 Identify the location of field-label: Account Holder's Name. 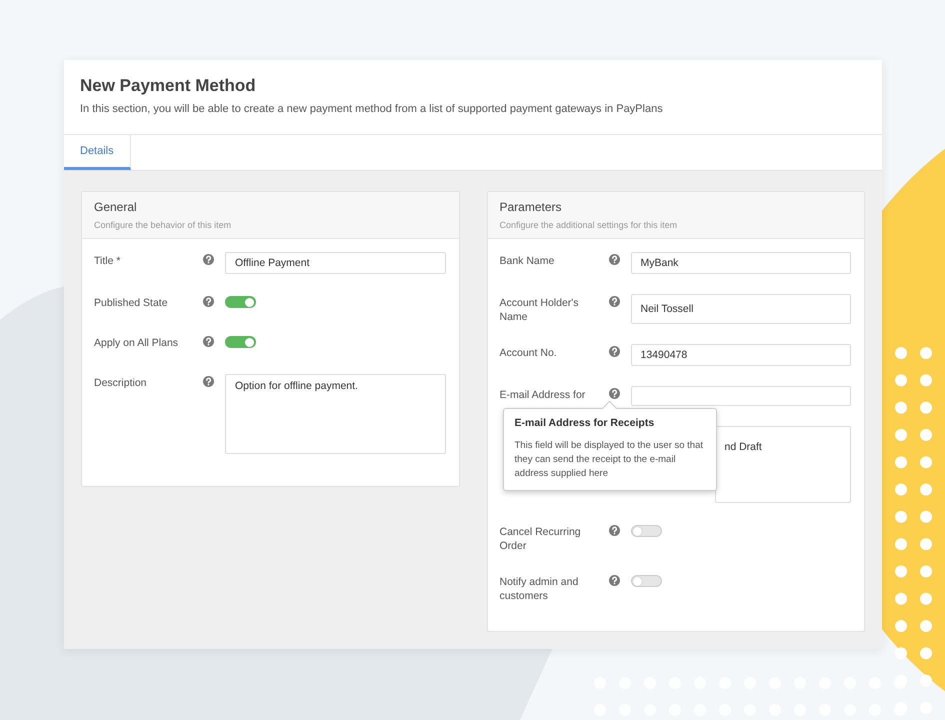
(540, 310).